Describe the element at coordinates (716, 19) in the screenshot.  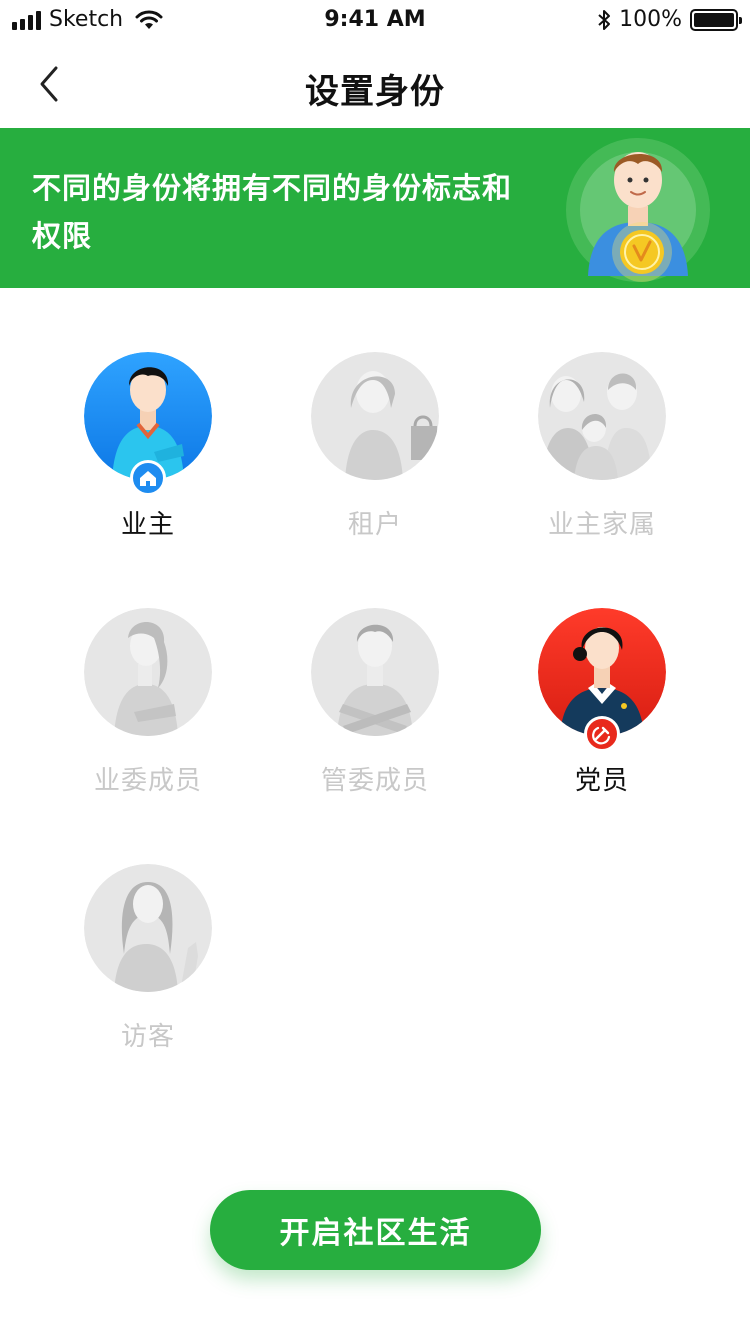
I see `battery-icon` at that location.